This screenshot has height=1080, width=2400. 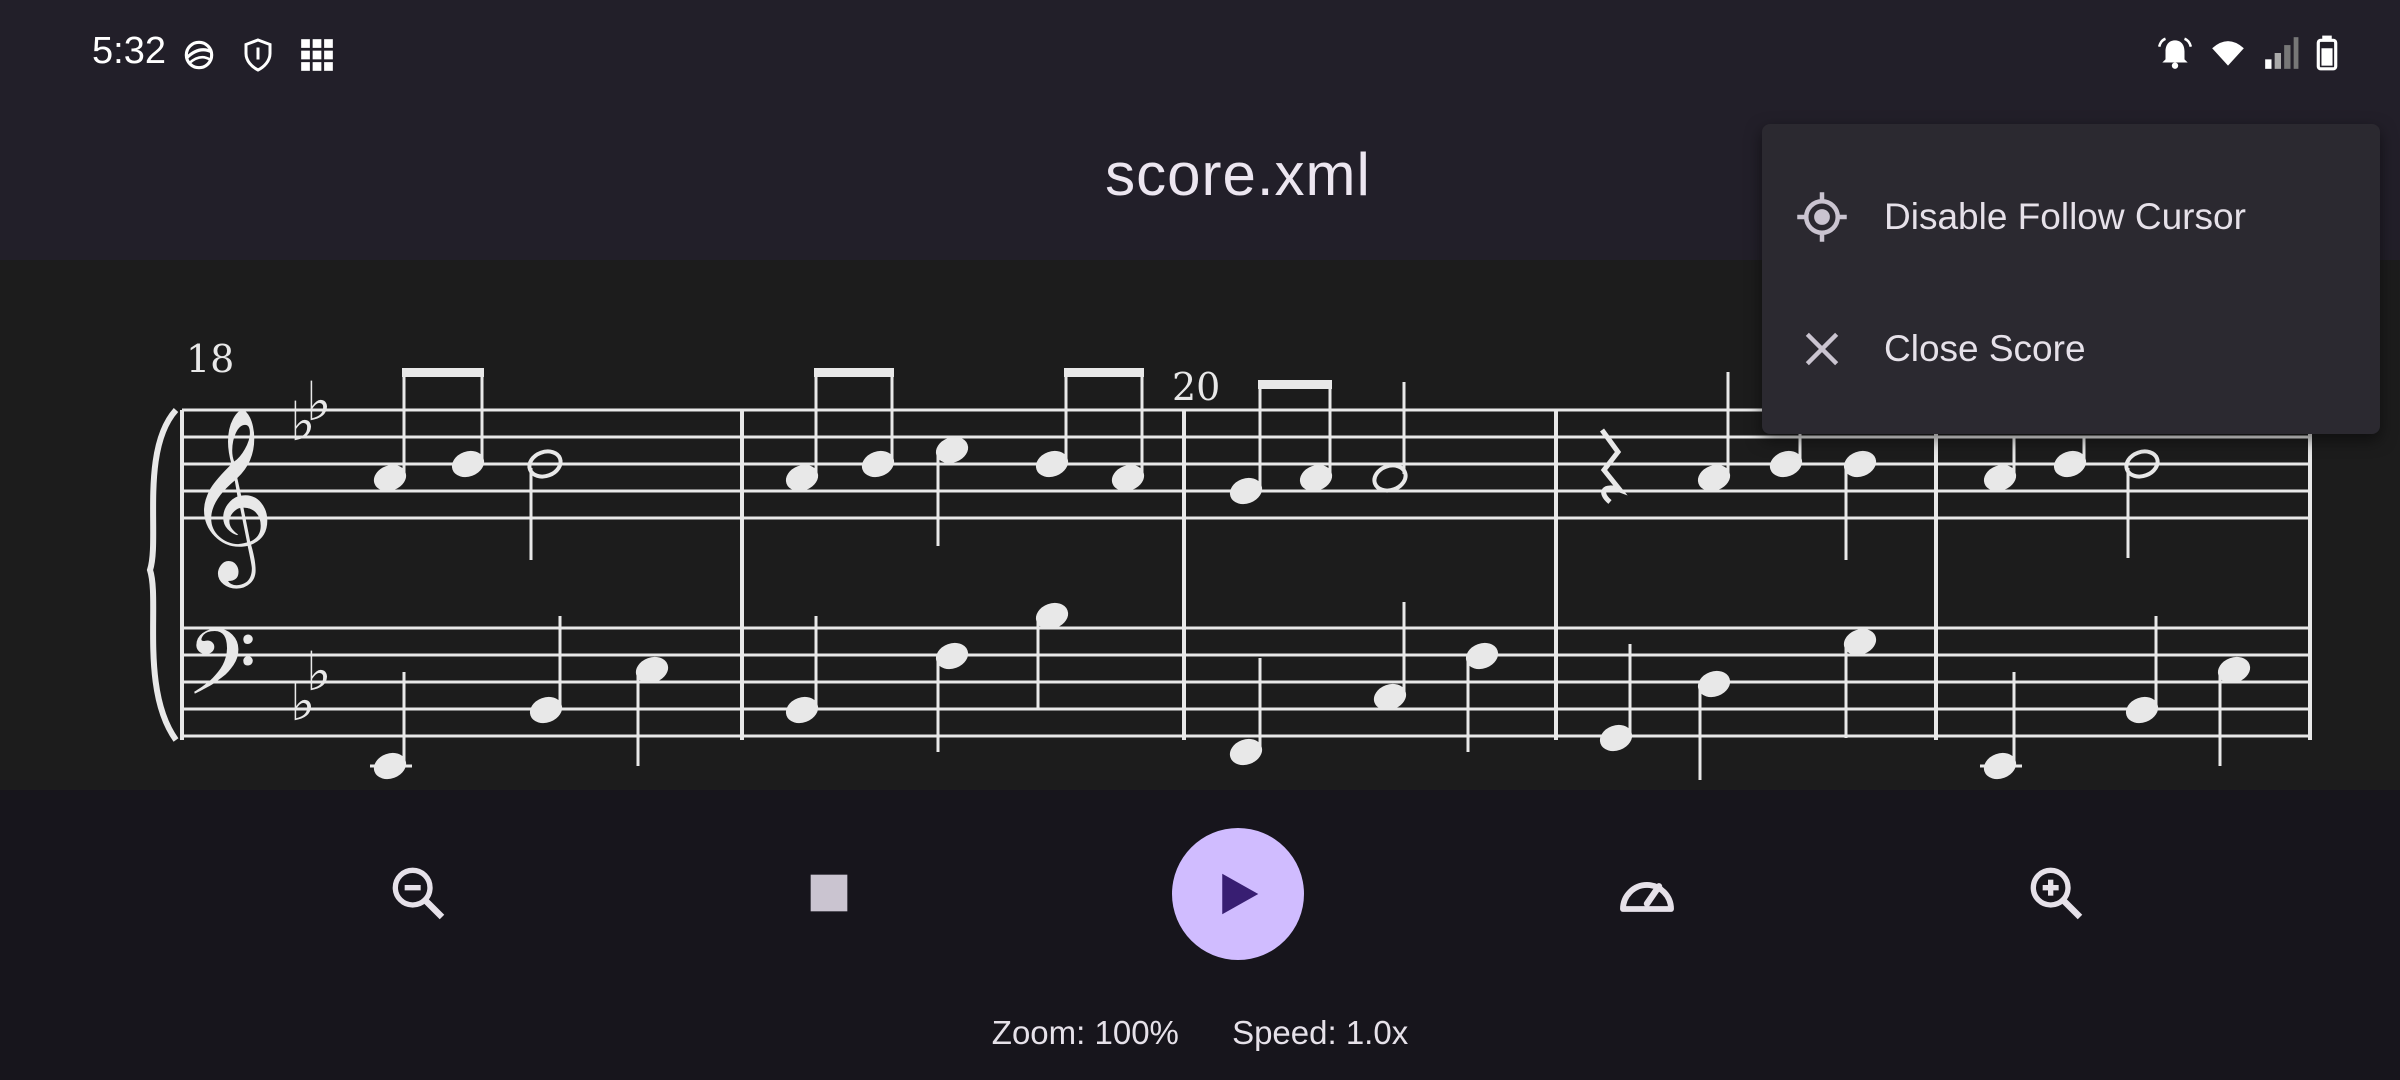 I want to click on speedometer-icon, so click(x=1647, y=897).